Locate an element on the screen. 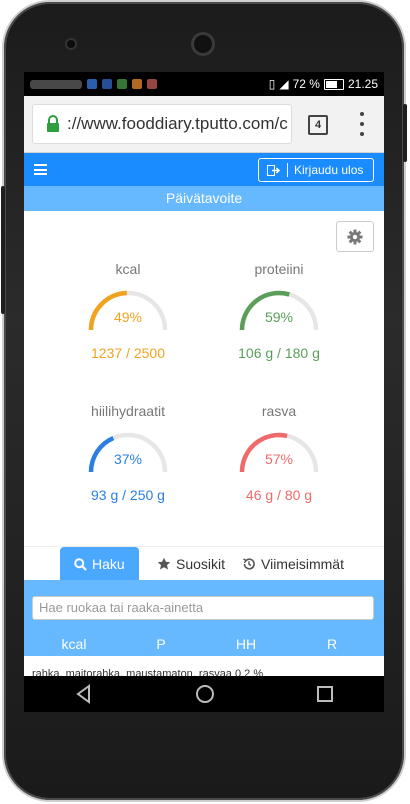 This screenshot has width=410, height=804. clock: 21.25 is located at coordinates (362, 84).